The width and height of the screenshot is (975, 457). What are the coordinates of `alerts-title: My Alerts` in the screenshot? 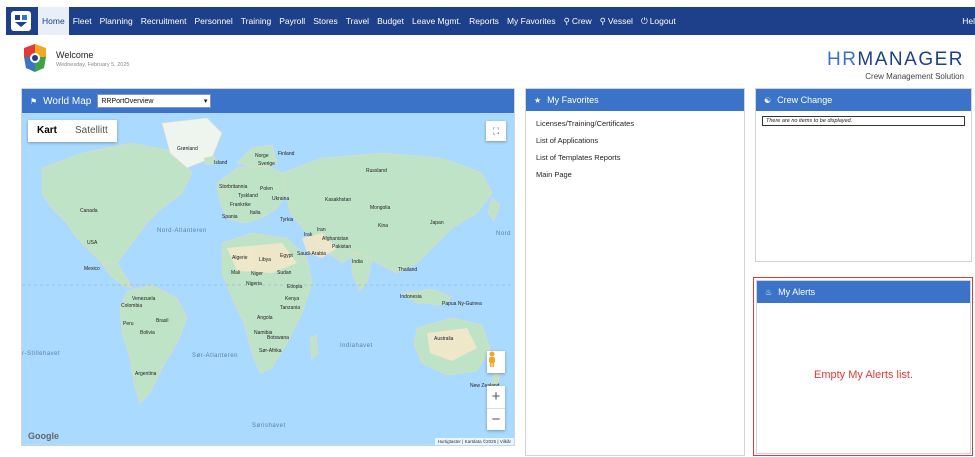 It's located at (797, 292).